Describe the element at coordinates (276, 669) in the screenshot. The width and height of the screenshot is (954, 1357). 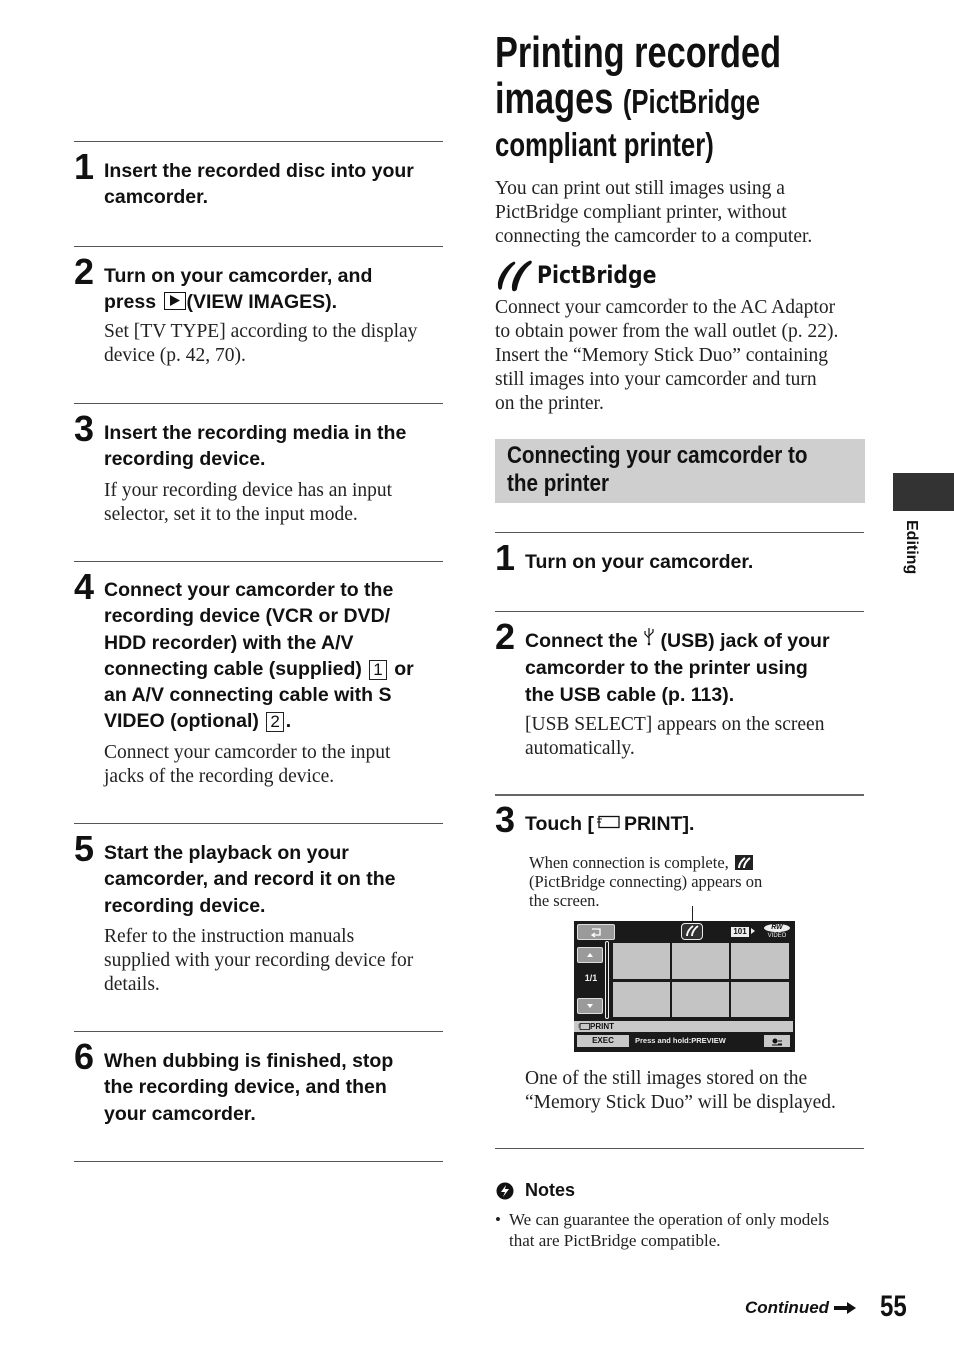
I see `step-heading-line: connecting cable (supplied) 1 or` at that location.